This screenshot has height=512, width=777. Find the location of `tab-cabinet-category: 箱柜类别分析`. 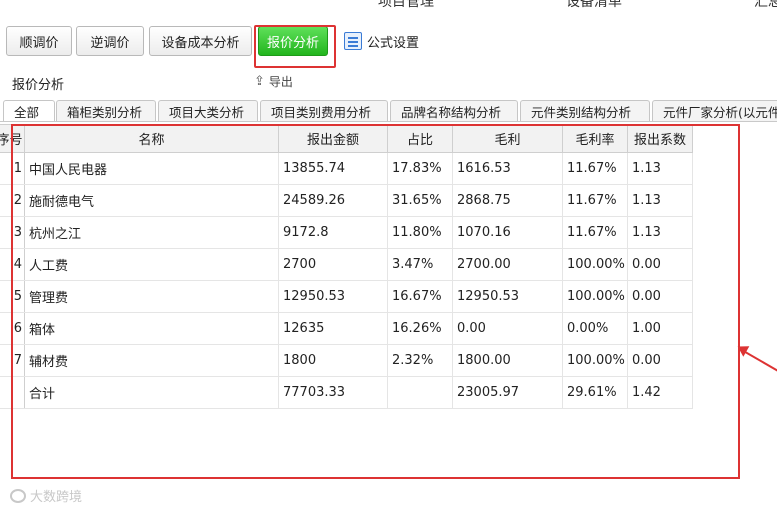

tab-cabinet-category: 箱柜类别分析 is located at coordinates (106, 110).